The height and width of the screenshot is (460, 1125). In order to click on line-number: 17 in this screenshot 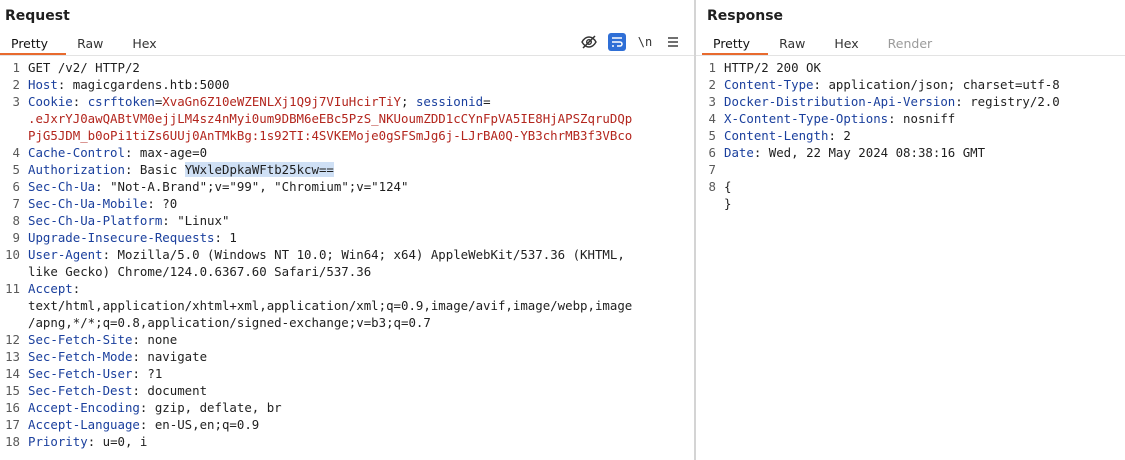, I will do `click(12, 424)`.